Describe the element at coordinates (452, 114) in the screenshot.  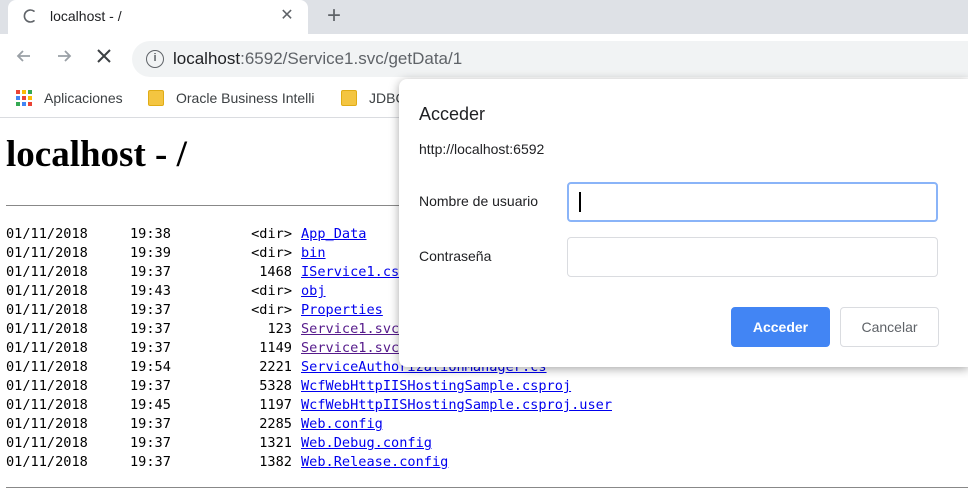
I see `dialog-title: Acceder` at that location.